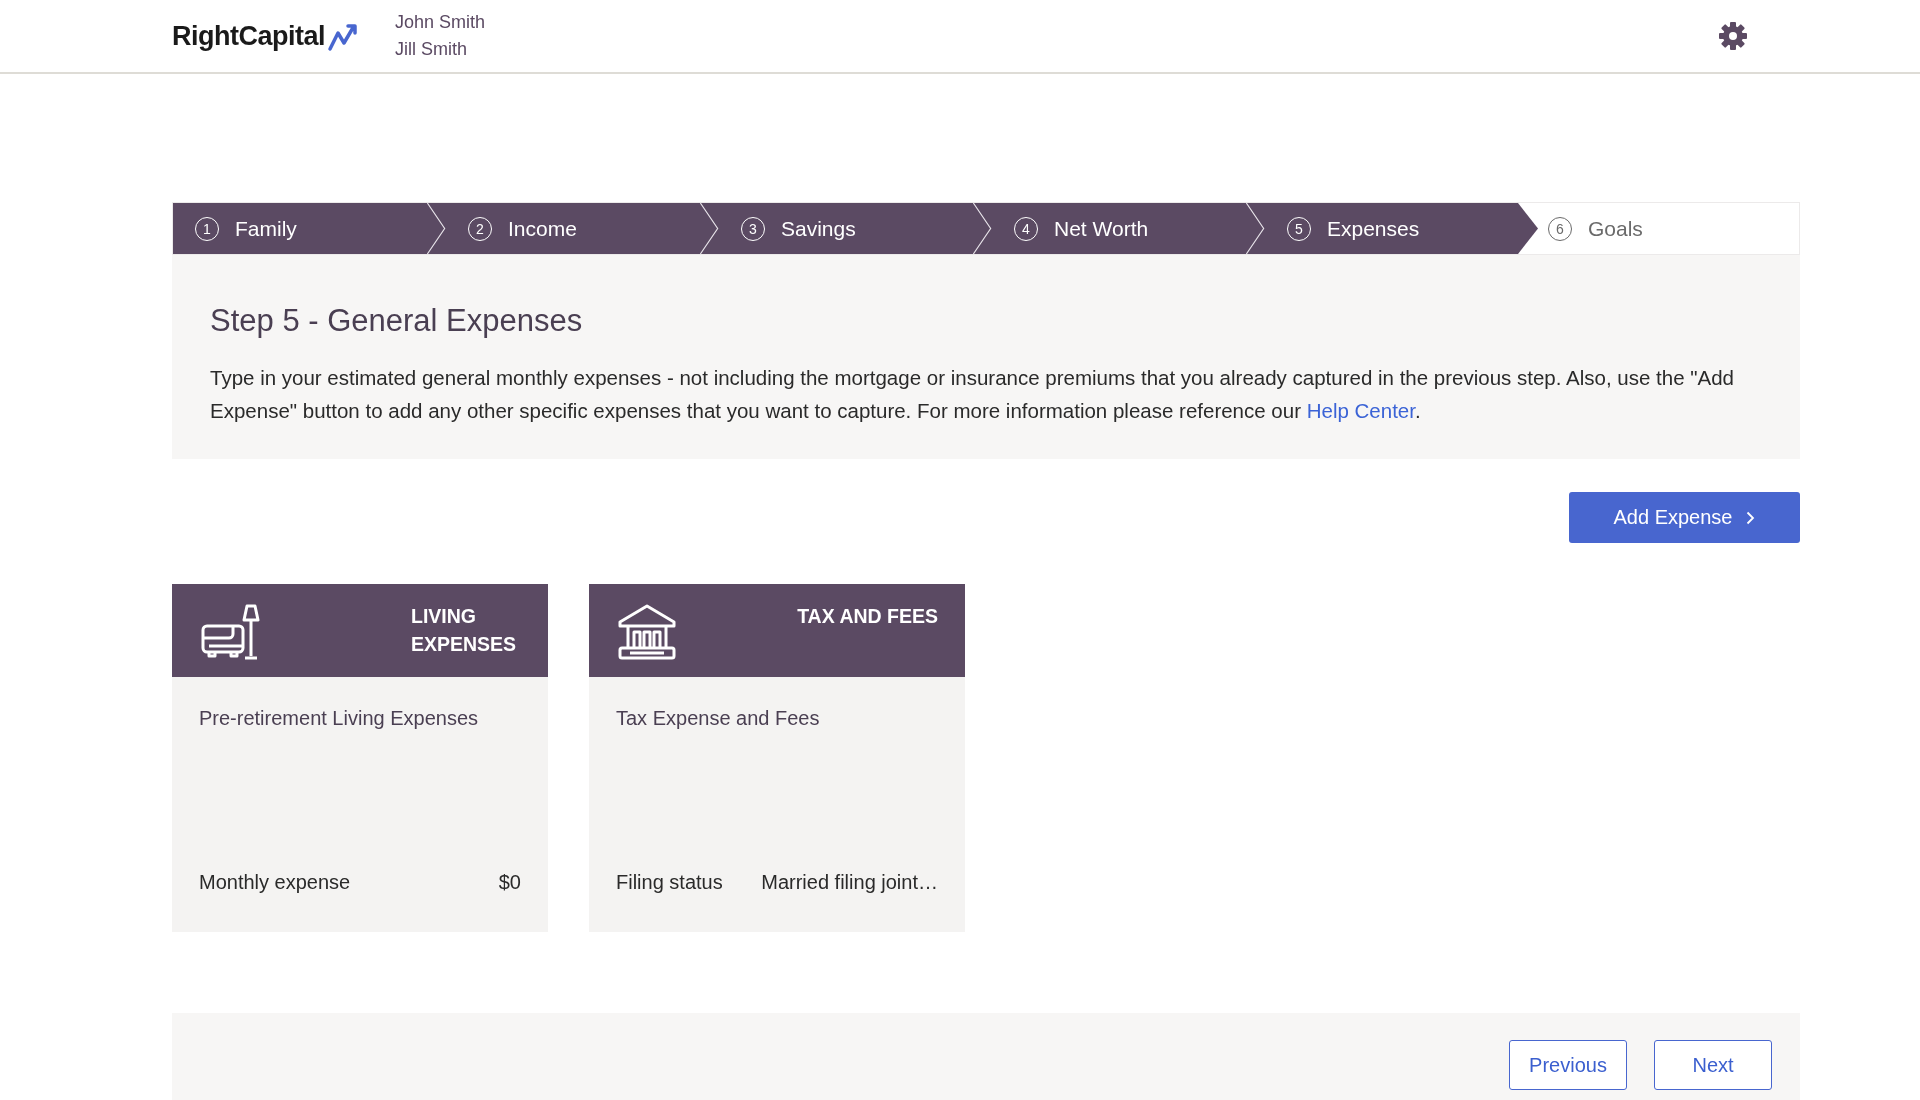  I want to click on help-center-link: Help Center, so click(1360, 410).